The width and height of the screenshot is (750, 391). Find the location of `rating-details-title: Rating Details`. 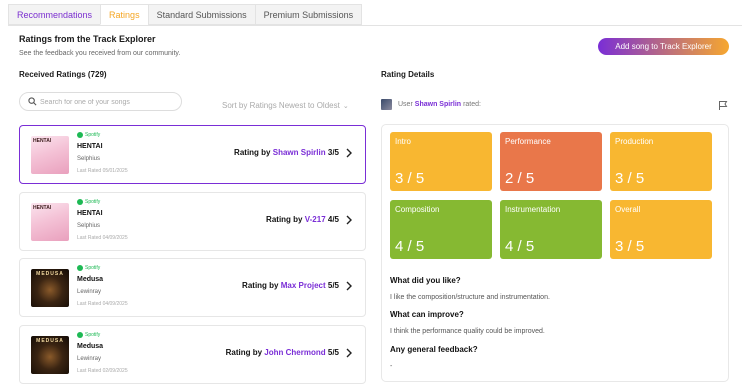

rating-details-title: Rating Details is located at coordinates (408, 74).